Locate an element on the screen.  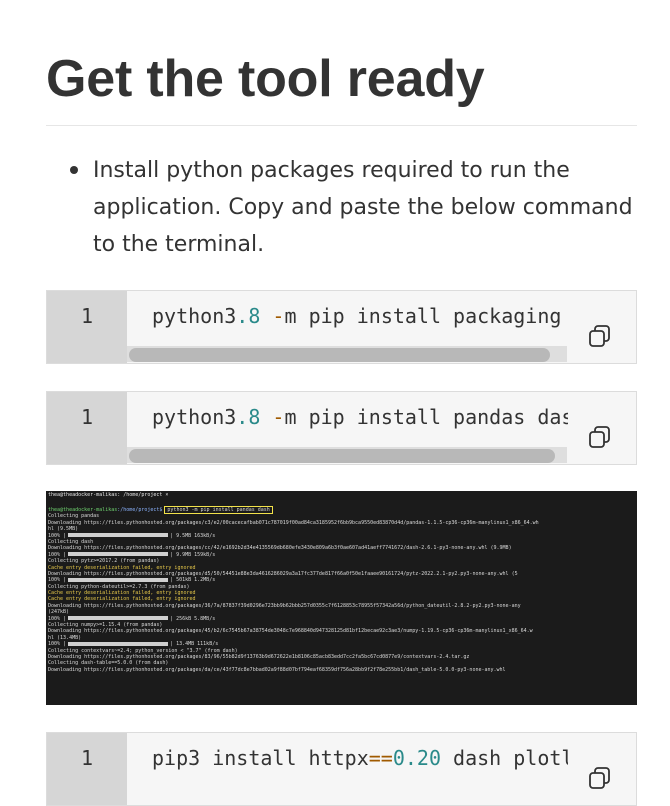
terminal-line-text: Collecting dash is located at coordinates (71, 541).